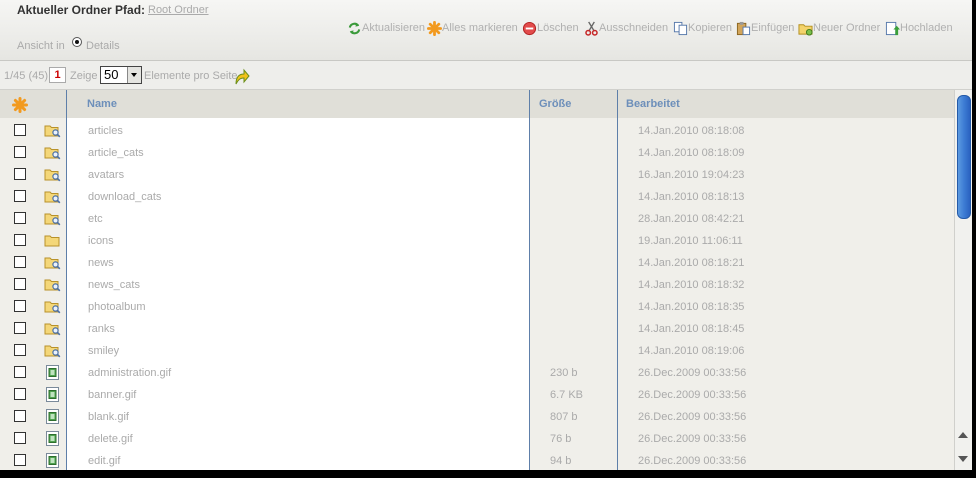 This screenshot has height=478, width=976. I want to click on table-row: news_cats 14.Jan.2010 08:18:32, so click(477, 285).